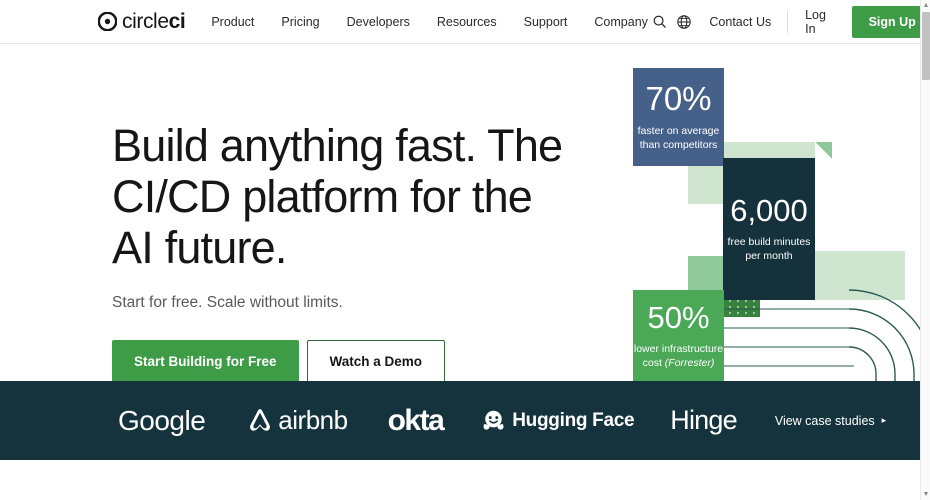 The image size is (930, 500). I want to click on nav-item-pricing: Pricing, so click(300, 22).